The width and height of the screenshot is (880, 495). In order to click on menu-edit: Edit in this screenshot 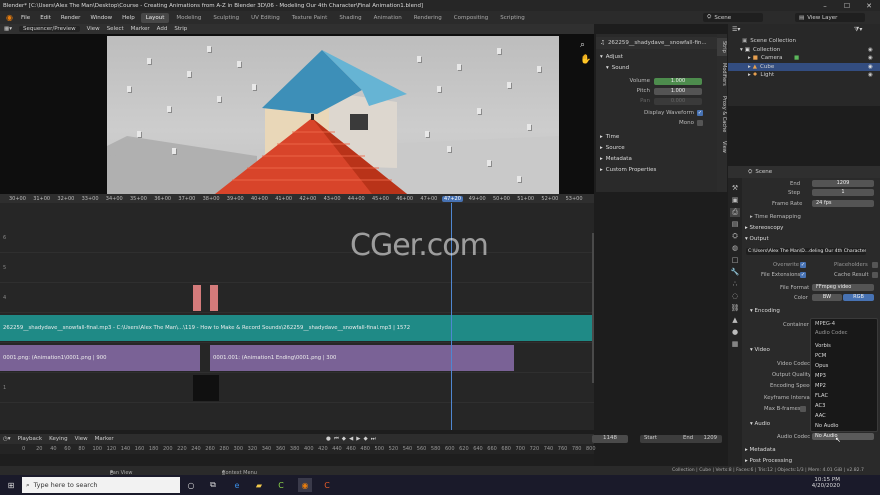, I will do `click(45, 18)`.